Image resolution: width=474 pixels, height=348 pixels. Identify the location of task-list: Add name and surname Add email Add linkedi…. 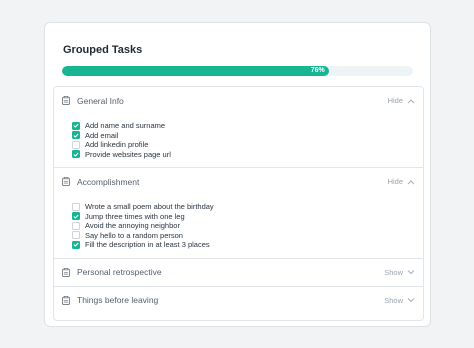
(238, 140).